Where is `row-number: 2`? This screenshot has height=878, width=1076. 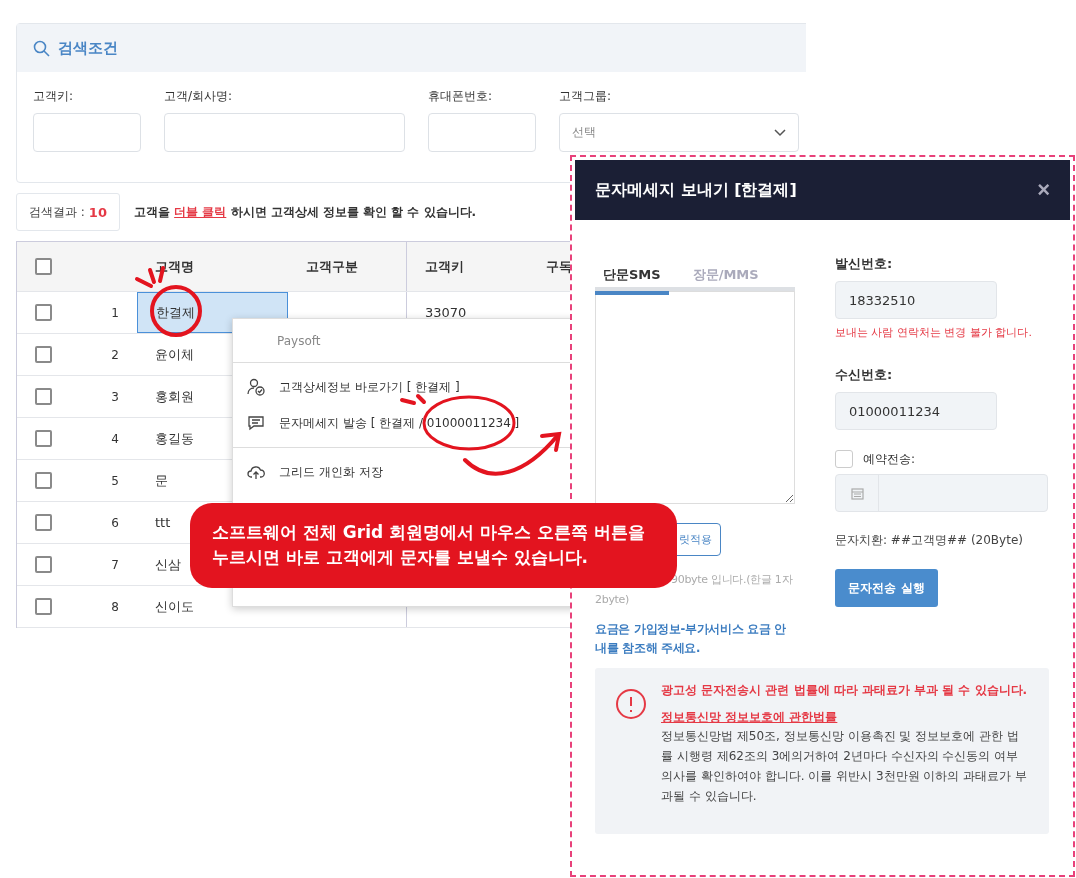 row-number: 2 is located at coordinates (115, 354).